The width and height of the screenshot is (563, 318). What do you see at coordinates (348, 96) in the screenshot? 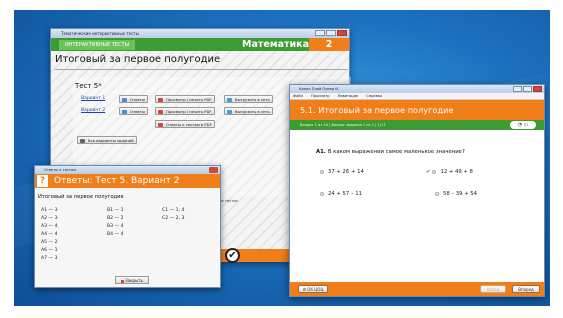
I see `menu-navigation: Навигация` at bounding box center [348, 96].